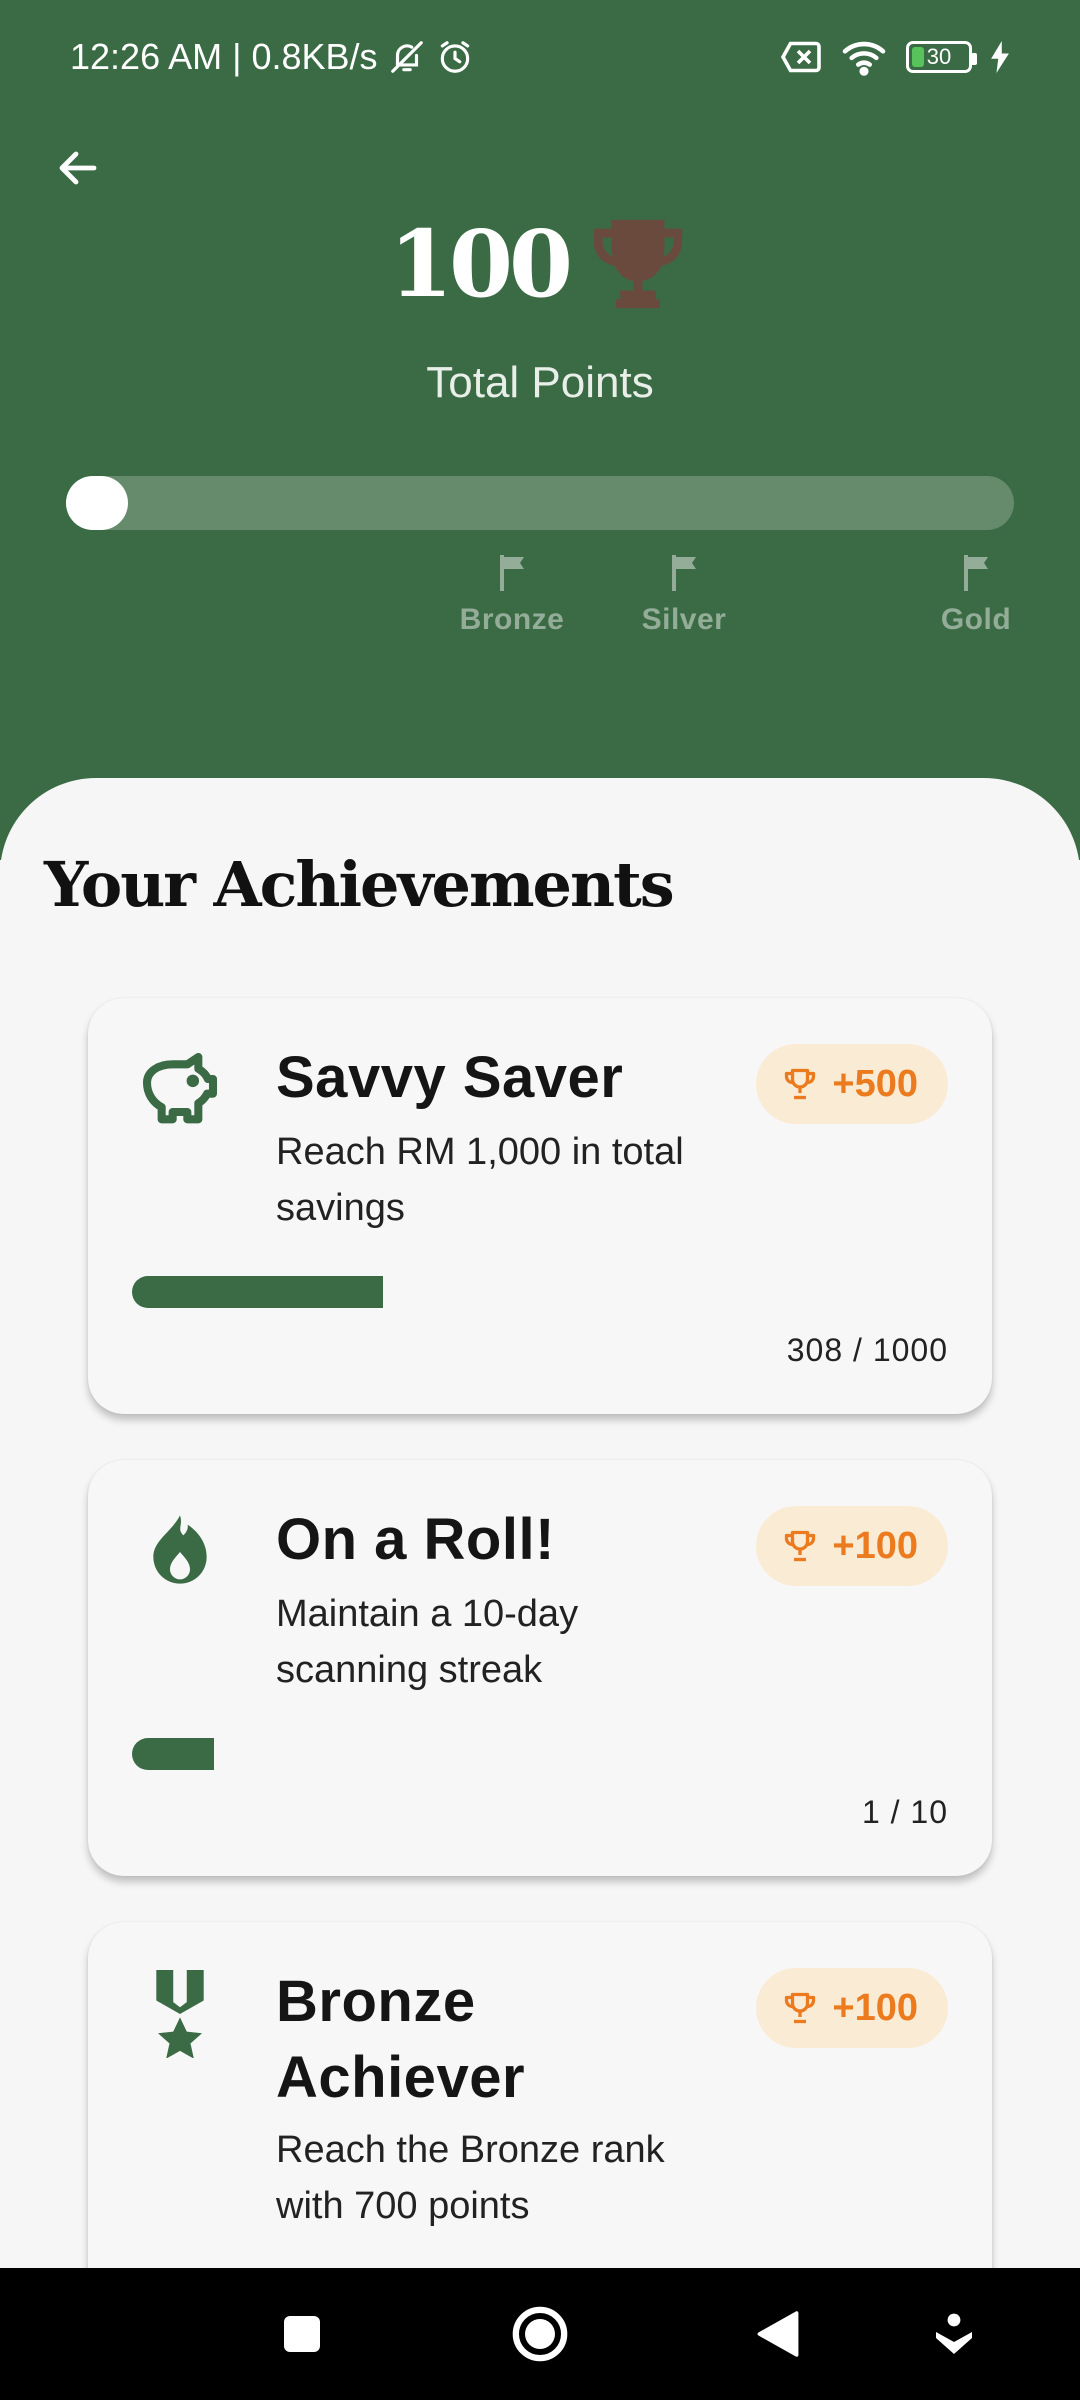 Image resolution: width=1080 pixels, height=2400 pixels. Describe the element at coordinates (480, 1180) in the screenshot. I see `achievement-description: Reach RM 1,000 in total savings` at that location.